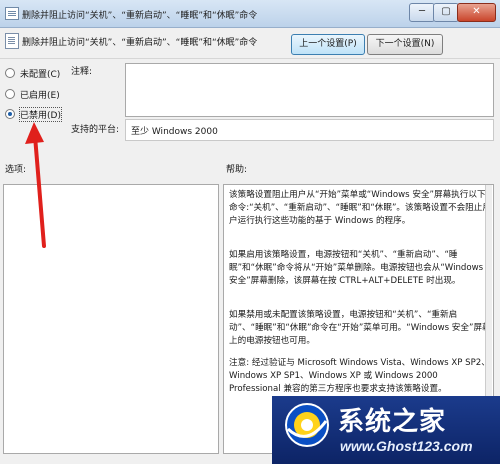 This screenshot has width=500, height=464. Describe the element at coordinates (309, 90) in the screenshot. I see `comment-textarea` at that location.